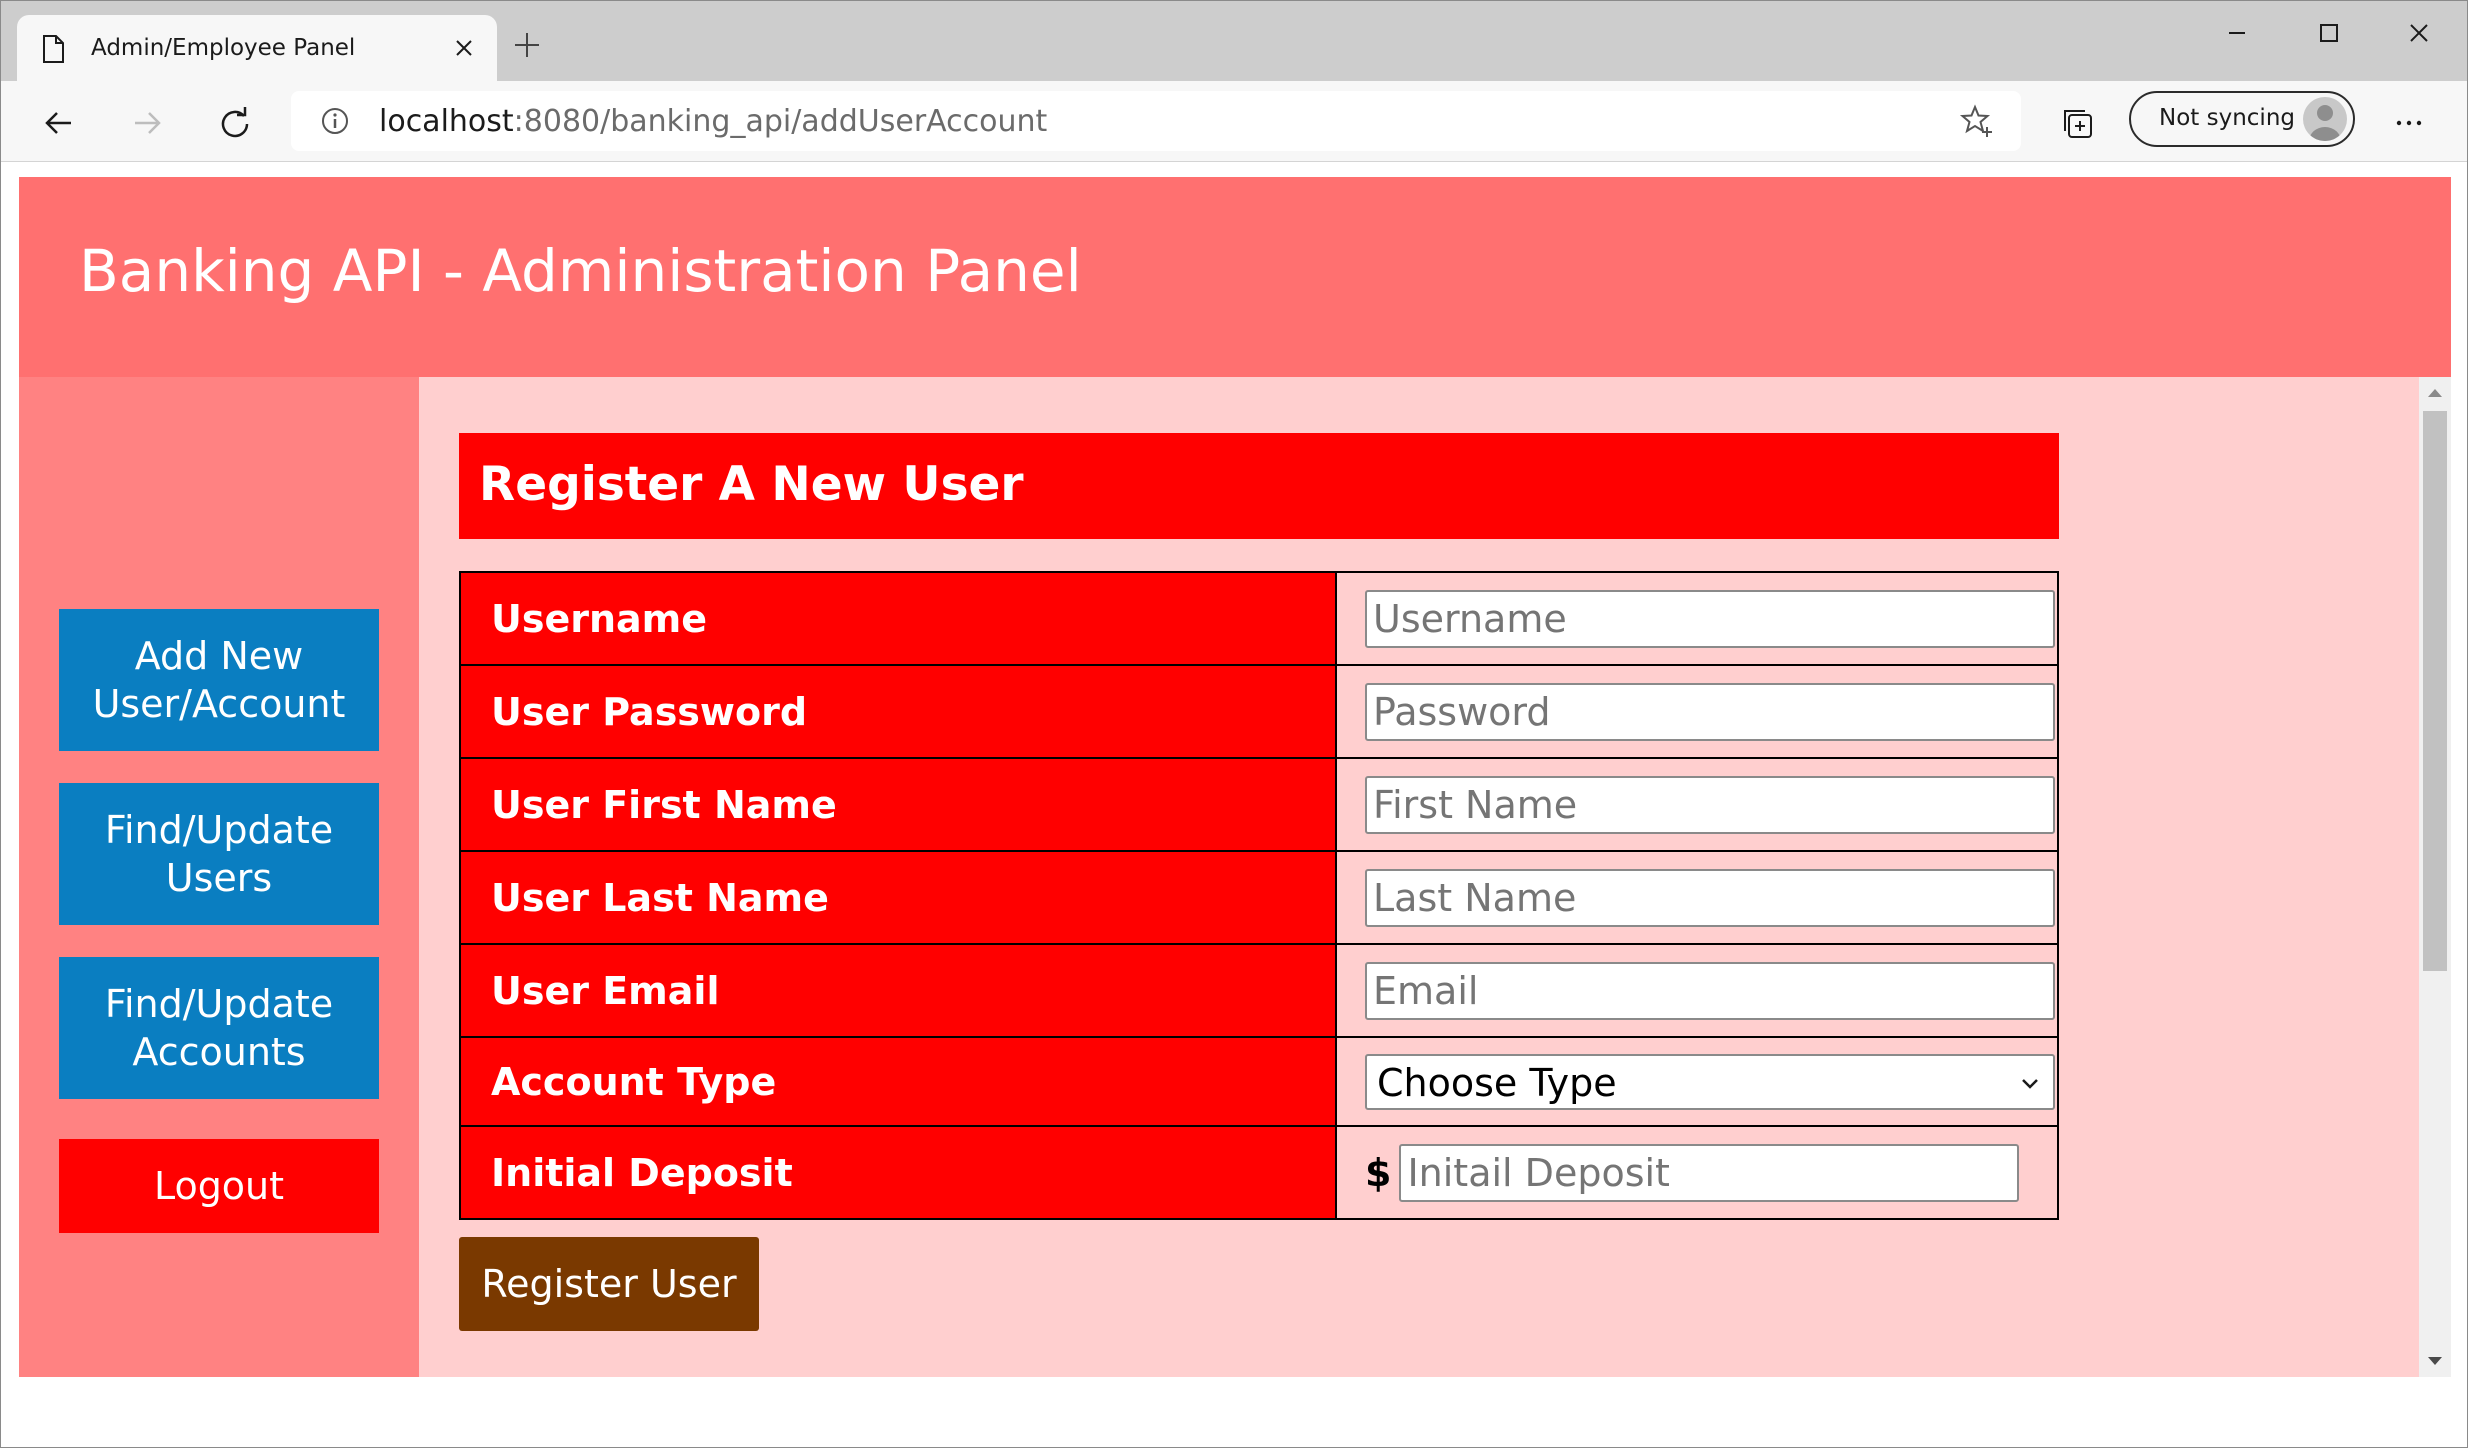 This screenshot has width=2468, height=1448. I want to click on chevron-down-icon, so click(2030, 1083).